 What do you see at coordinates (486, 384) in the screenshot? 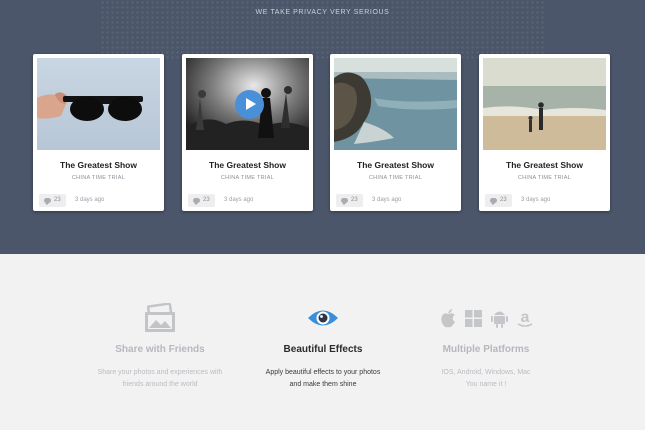
I see `feature-line: You name it !` at bounding box center [486, 384].